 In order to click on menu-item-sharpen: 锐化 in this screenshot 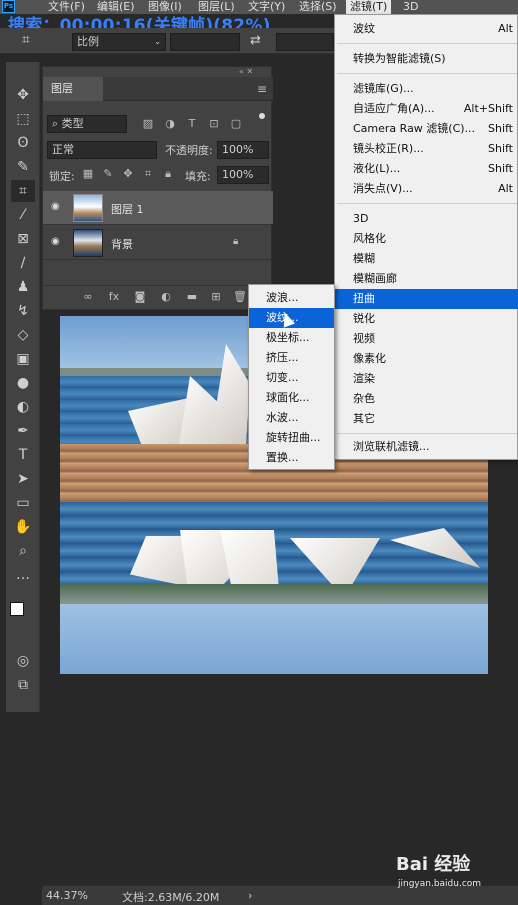, I will do `click(426, 319)`.